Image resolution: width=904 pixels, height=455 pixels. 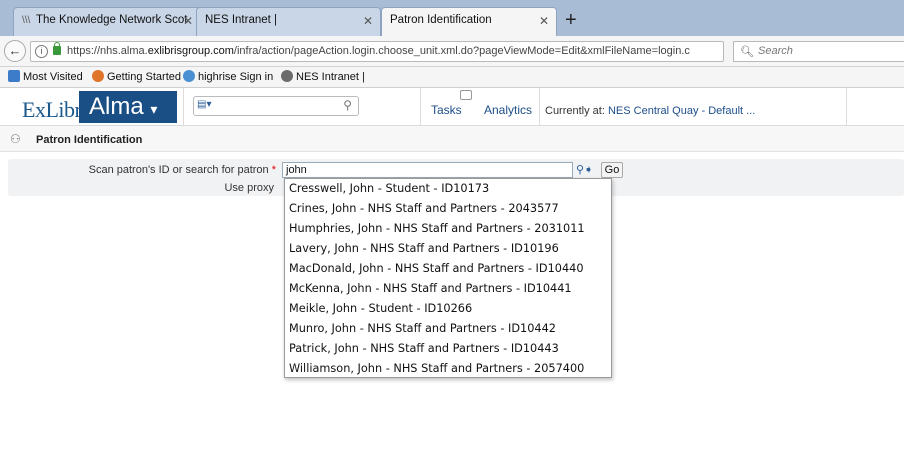 I want to click on scan-patron-label: Scan patron's ID or search for patron *, so click(x=182, y=170).